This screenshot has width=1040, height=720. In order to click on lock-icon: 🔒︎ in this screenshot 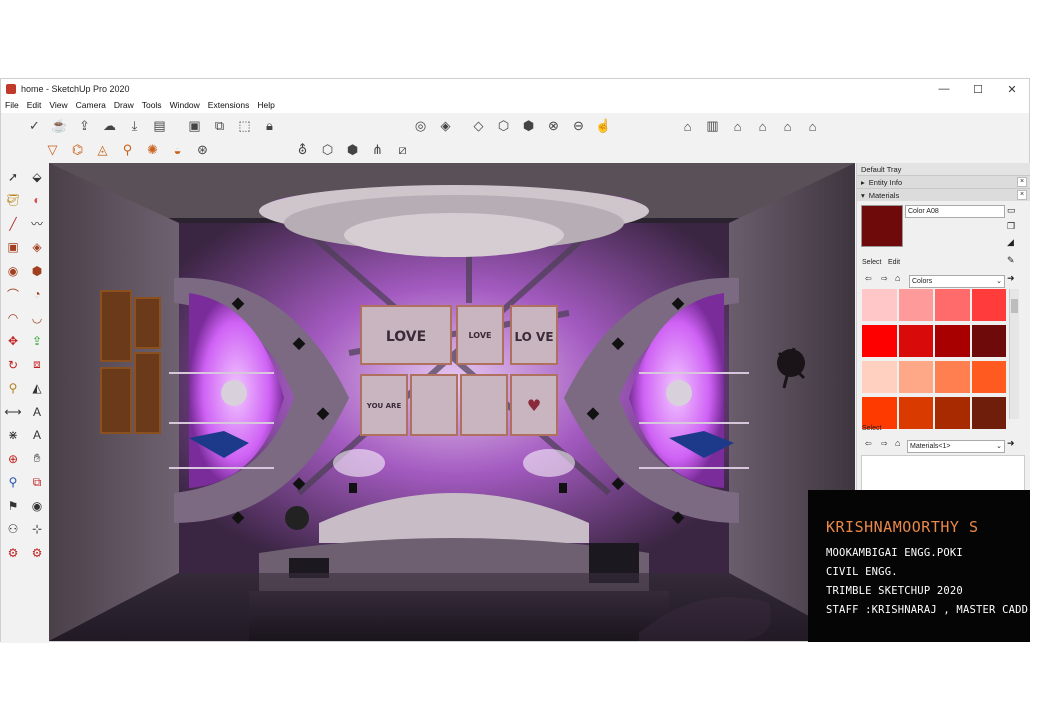, I will do `click(269, 126)`.